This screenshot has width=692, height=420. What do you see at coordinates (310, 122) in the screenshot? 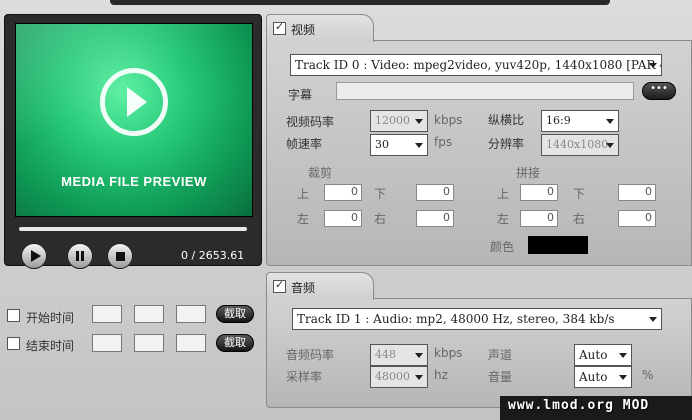
I see `video-bitrate-label: 视频码率` at bounding box center [310, 122].